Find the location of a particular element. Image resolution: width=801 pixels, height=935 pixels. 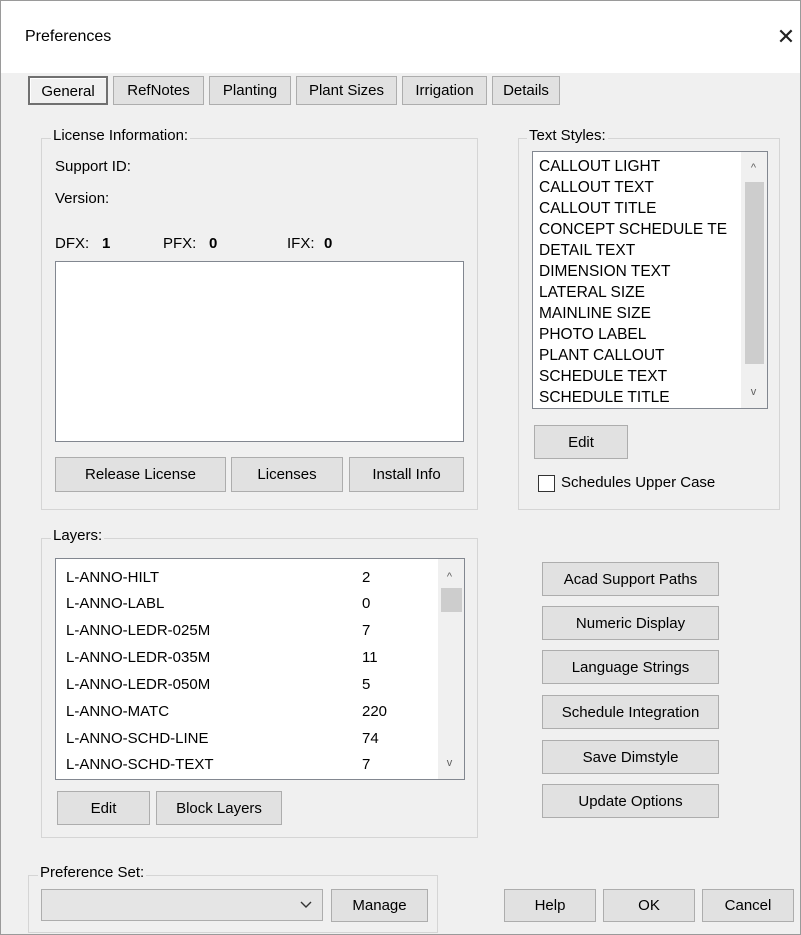

layer-count: 0 is located at coordinates (366, 603).